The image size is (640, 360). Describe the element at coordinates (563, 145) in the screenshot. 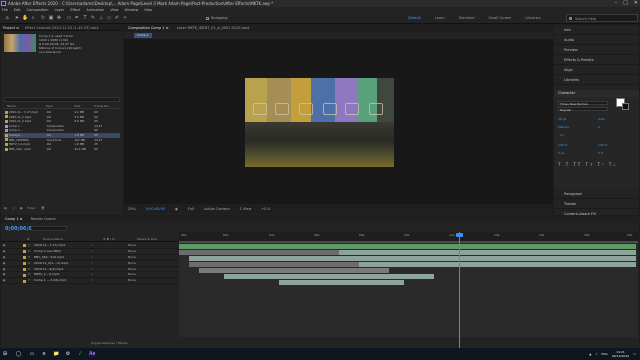

I see `vertical-scale-value: 100 %` at that location.